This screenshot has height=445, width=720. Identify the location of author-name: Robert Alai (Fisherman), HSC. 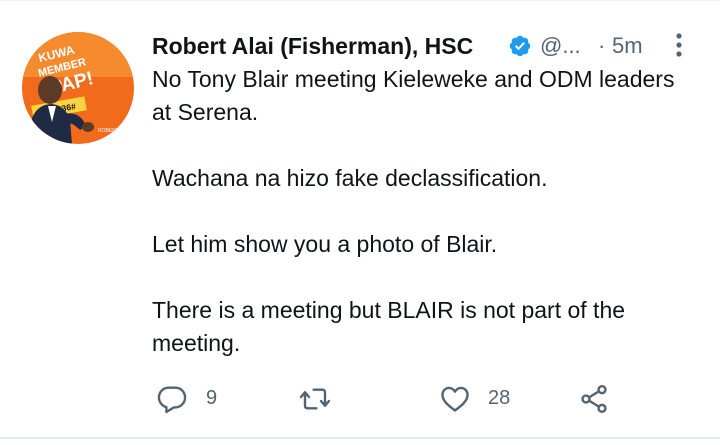
(312, 46).